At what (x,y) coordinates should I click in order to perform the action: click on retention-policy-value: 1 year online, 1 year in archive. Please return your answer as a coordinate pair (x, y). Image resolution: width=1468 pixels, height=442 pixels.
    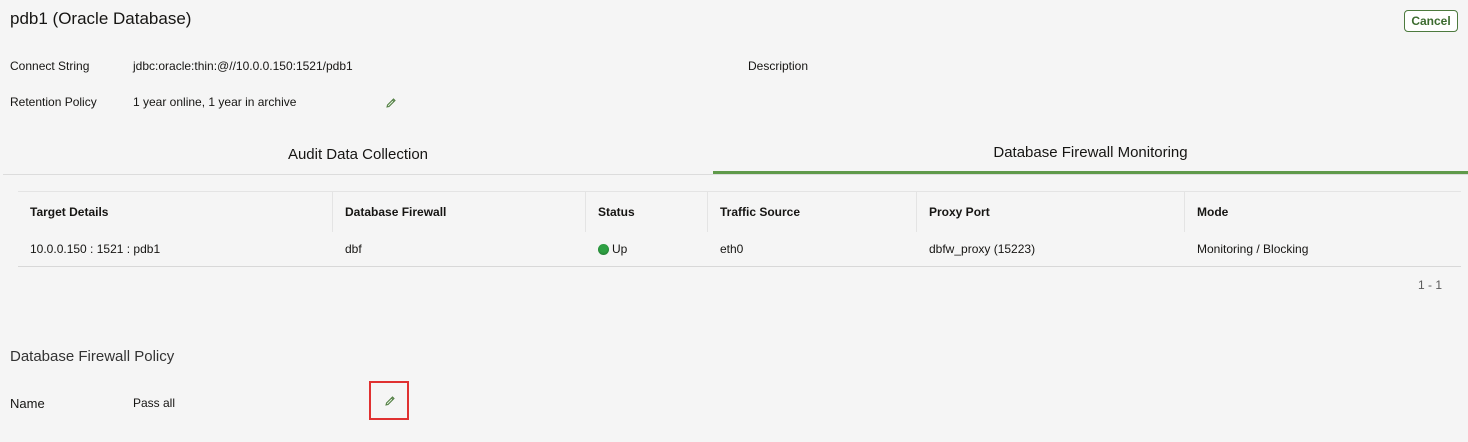
    Looking at the image, I should click on (215, 102).